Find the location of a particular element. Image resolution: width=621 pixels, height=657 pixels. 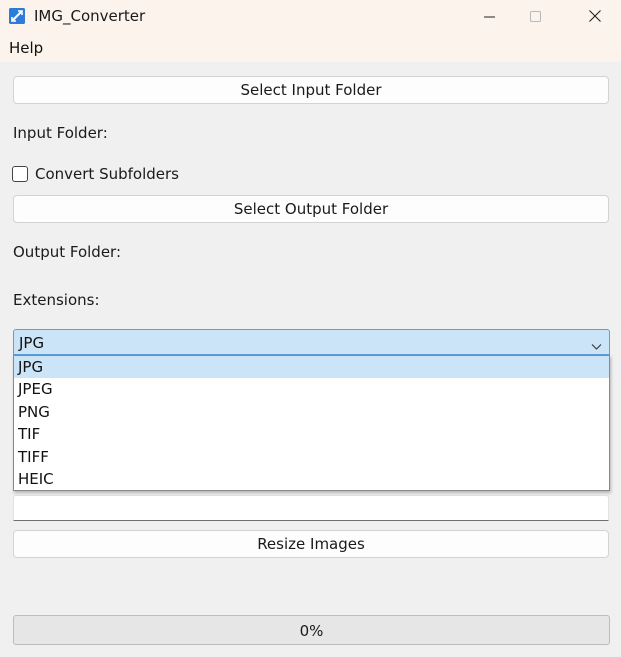

text-input-field is located at coordinates (311, 508).